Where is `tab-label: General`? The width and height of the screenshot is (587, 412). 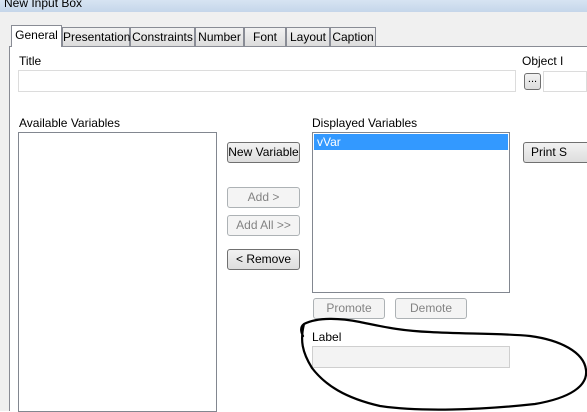 tab-label: General is located at coordinates (36, 35).